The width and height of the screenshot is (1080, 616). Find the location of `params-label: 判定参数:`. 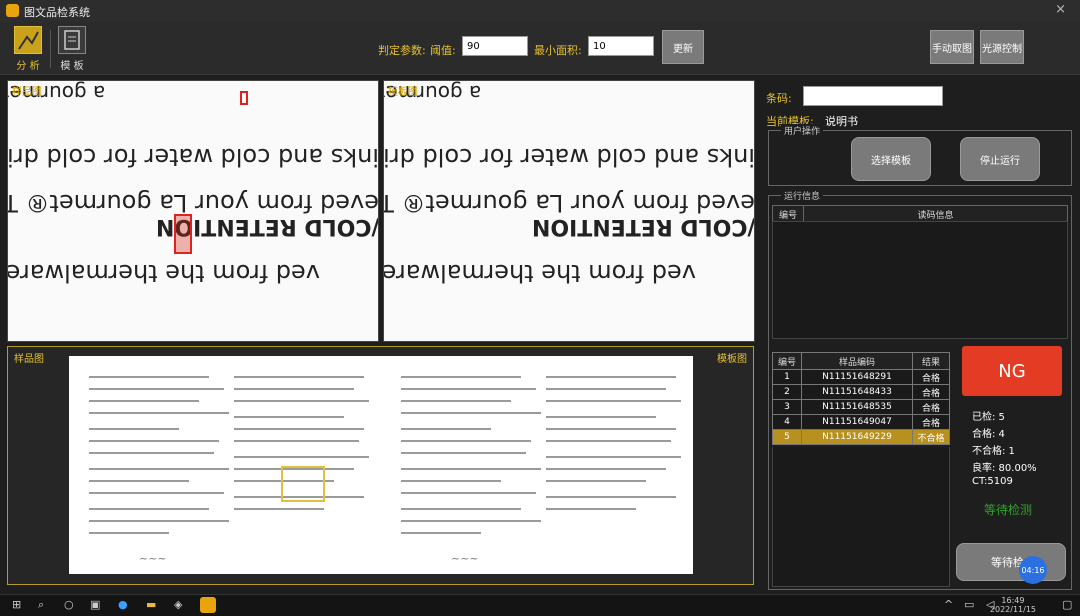

params-label: 判定参数: is located at coordinates (402, 50).